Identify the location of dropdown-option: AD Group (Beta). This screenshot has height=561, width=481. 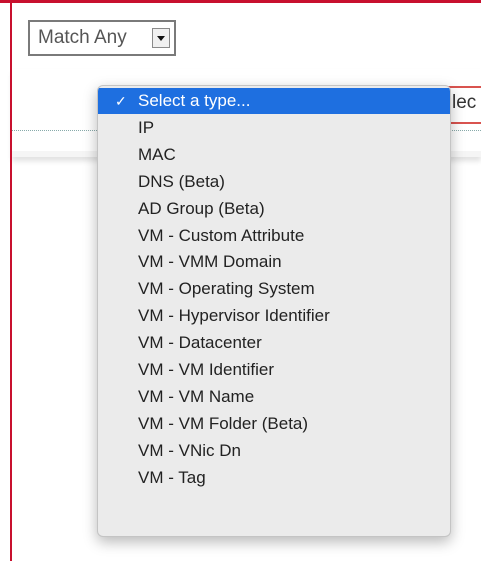
(274, 209).